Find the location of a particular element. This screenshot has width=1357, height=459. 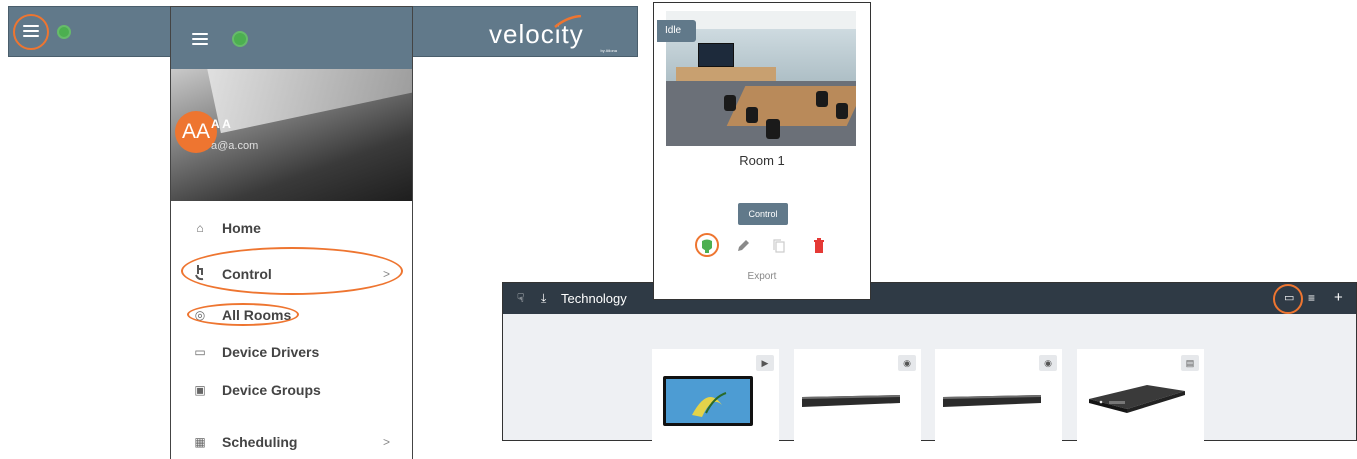

download-icon: ⤓ is located at coordinates (543, 298).